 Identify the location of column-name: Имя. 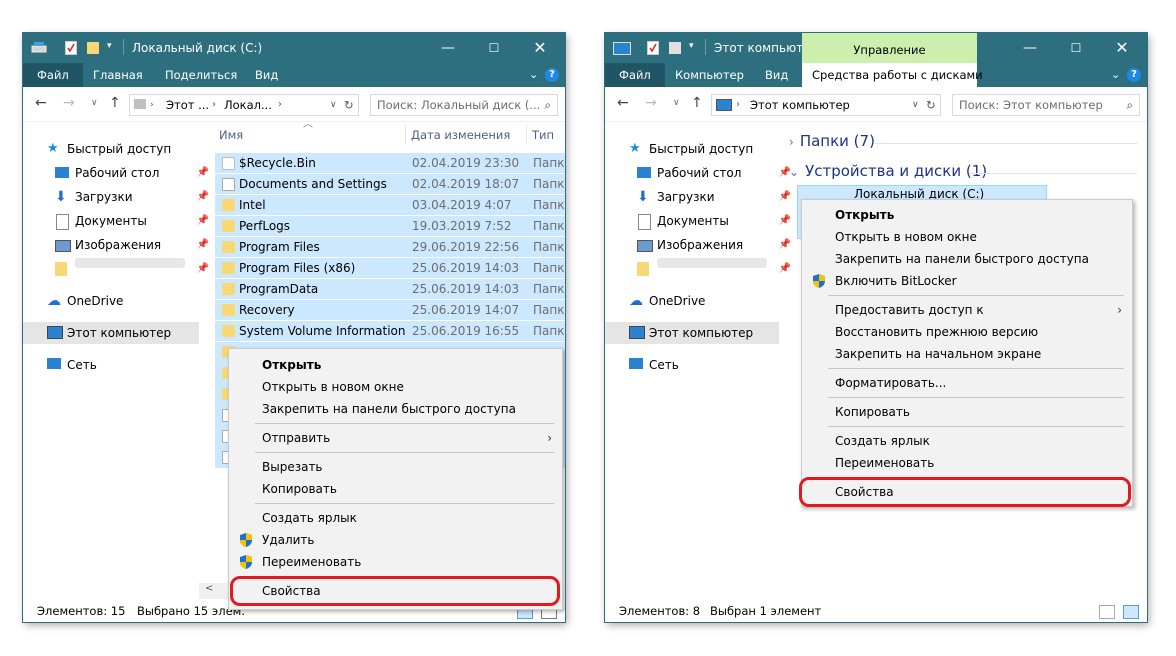
(231, 135).